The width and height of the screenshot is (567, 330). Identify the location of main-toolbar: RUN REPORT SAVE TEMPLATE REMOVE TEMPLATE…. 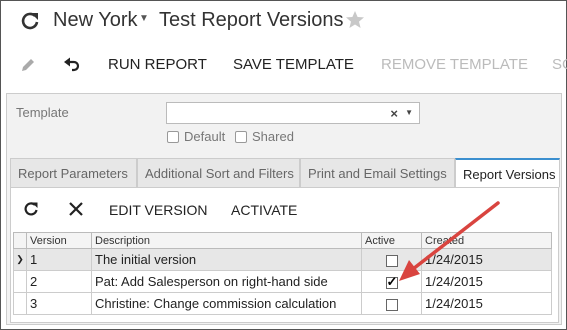
(284, 65).